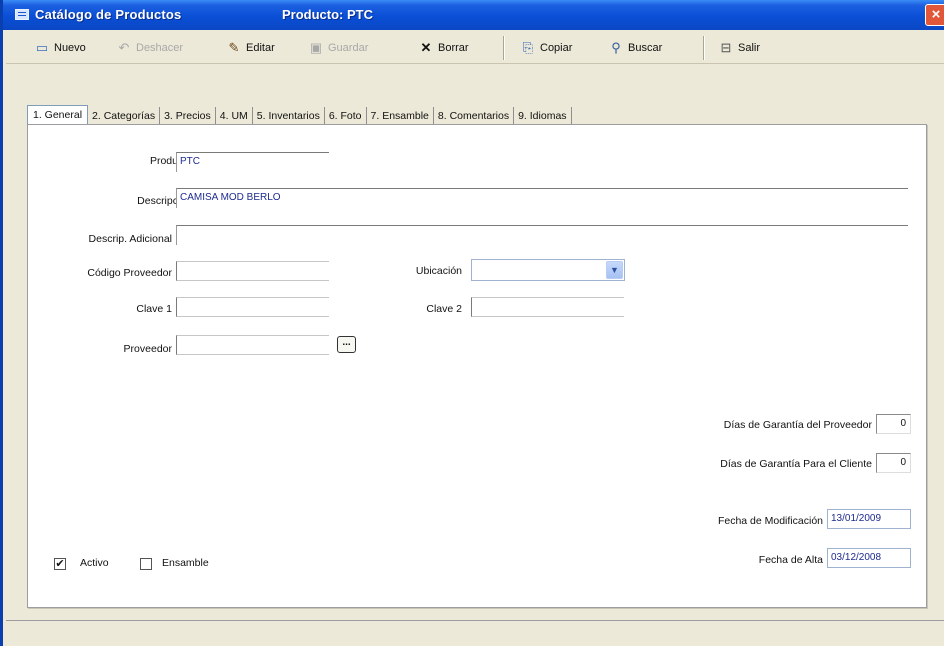 The height and width of the screenshot is (646, 944). I want to click on tab-foto: 6. Foto, so click(346, 116).